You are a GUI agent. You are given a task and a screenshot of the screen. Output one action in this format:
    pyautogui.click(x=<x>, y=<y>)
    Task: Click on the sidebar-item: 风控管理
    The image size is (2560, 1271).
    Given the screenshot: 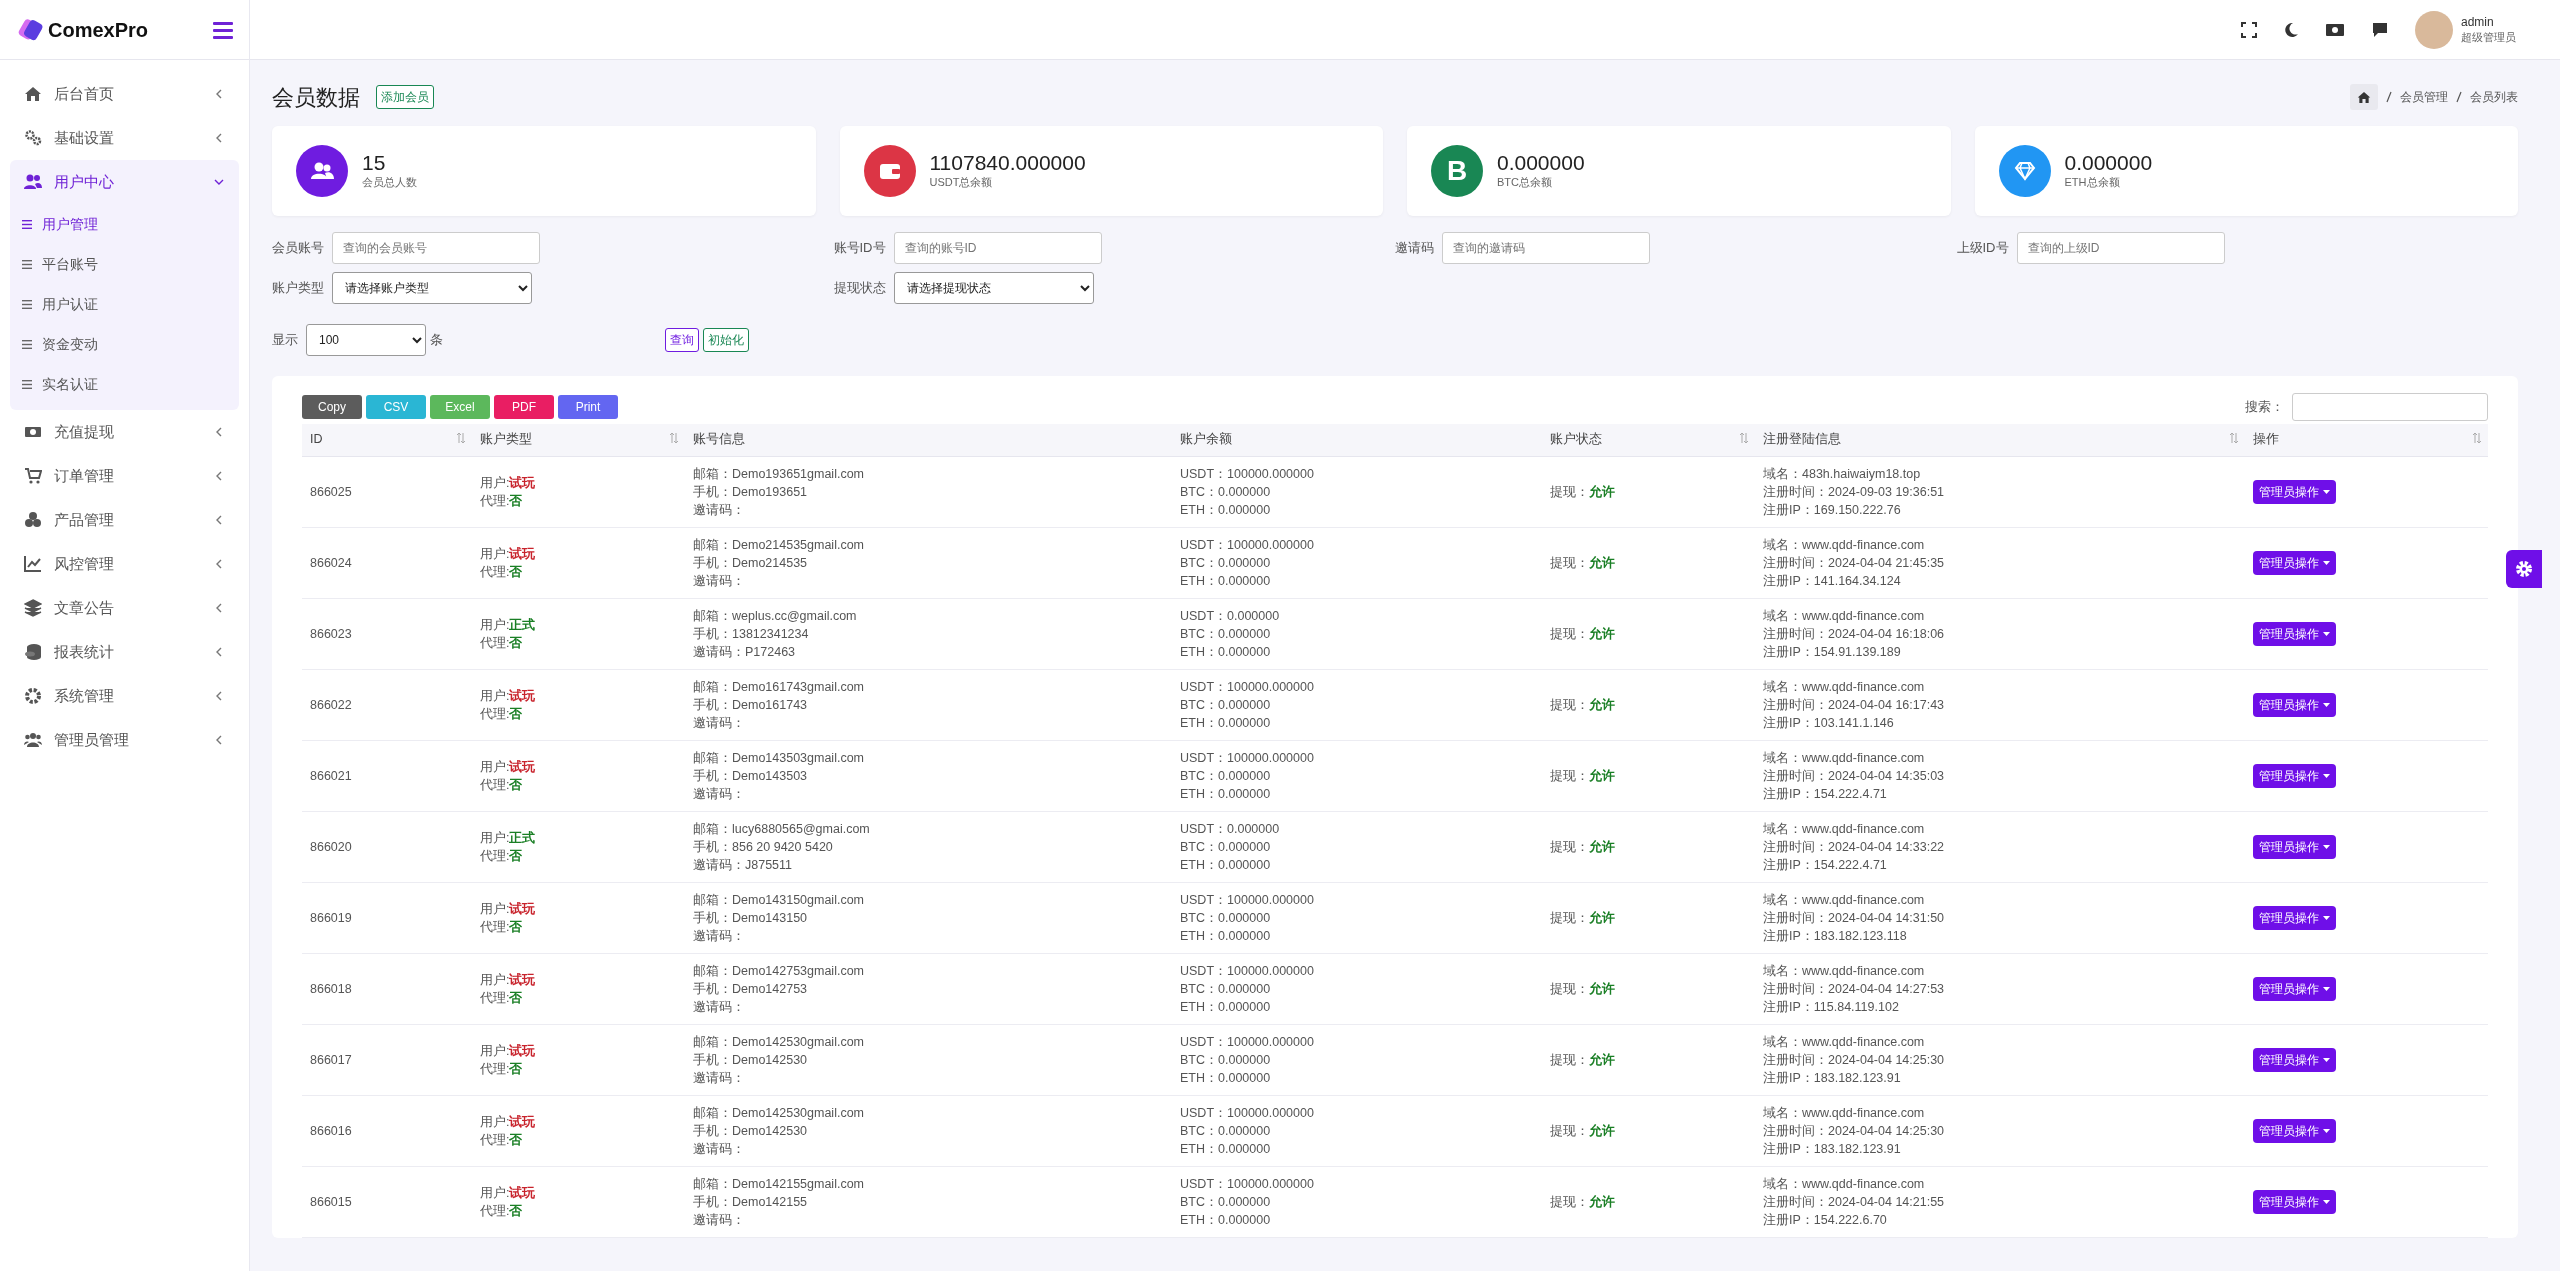 What is the action you would take?
    pyautogui.click(x=124, y=564)
    